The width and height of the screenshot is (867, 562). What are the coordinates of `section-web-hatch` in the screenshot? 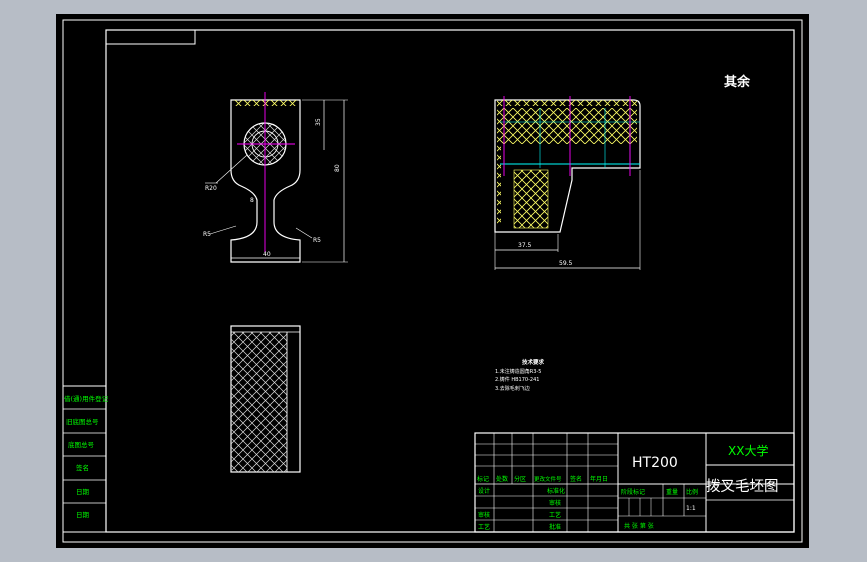 It's located at (531, 199).